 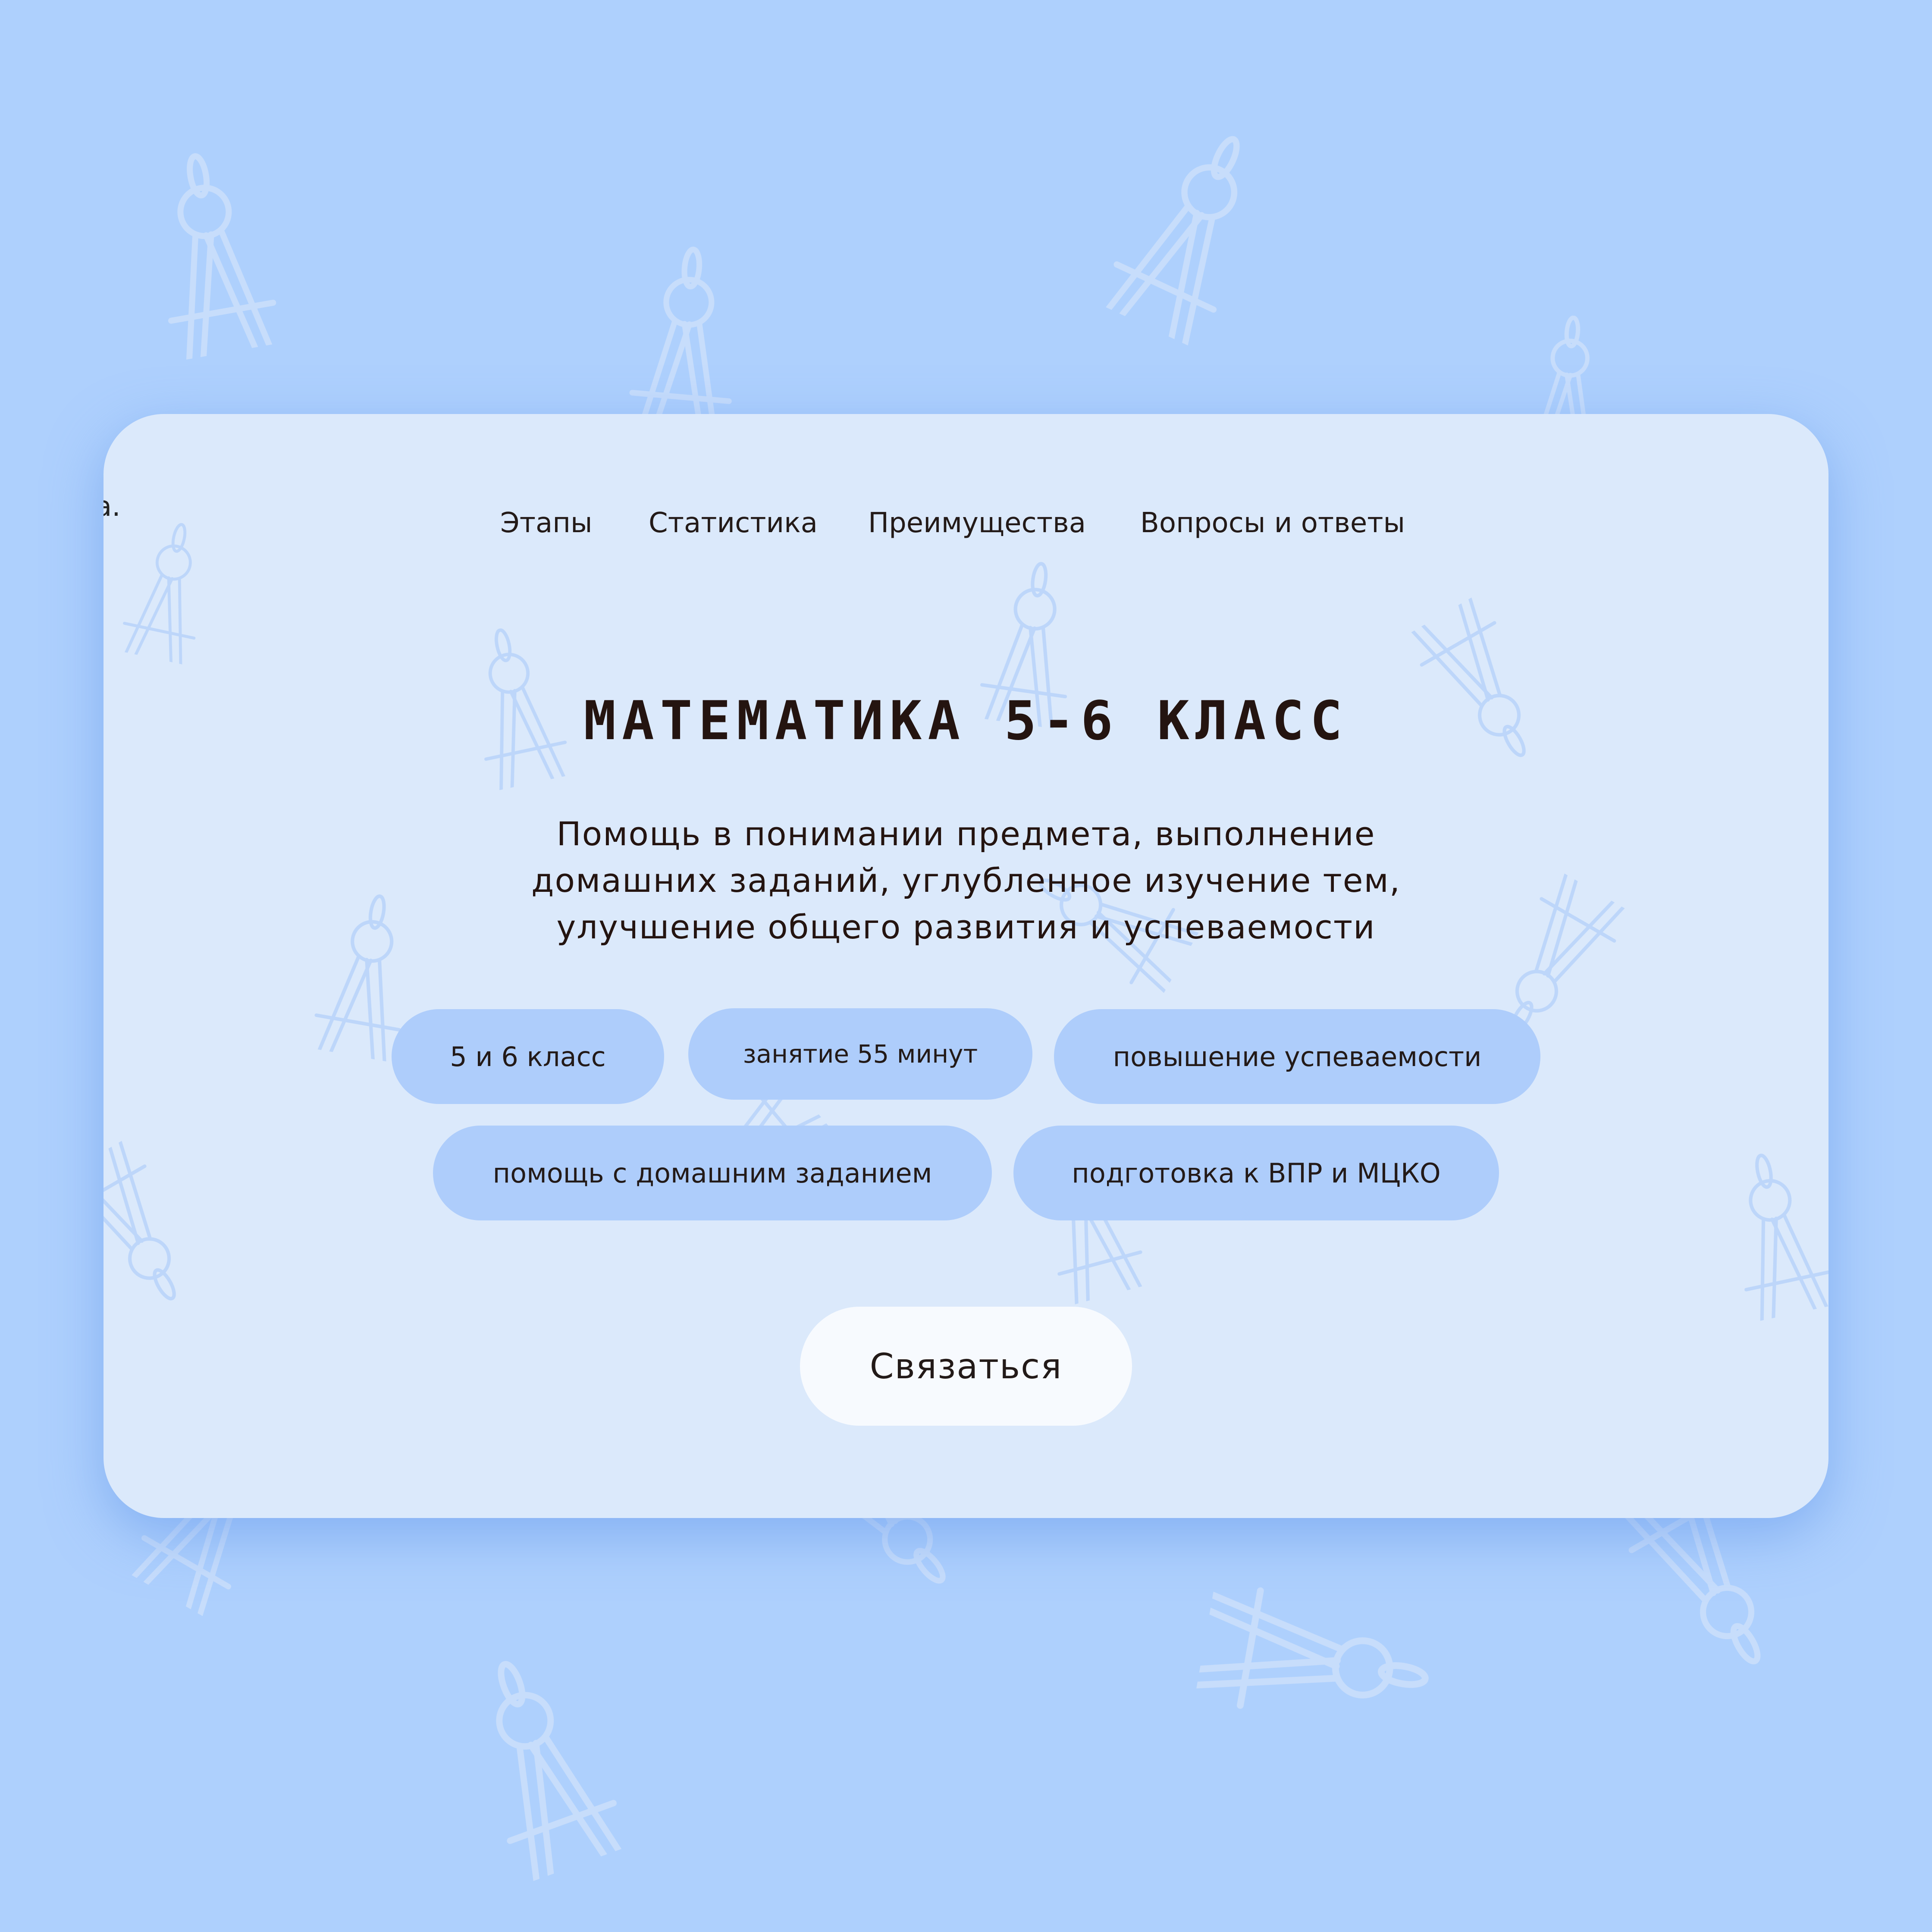 I want to click on tag-grade: 5 и 6 класс, so click(x=528, y=1056).